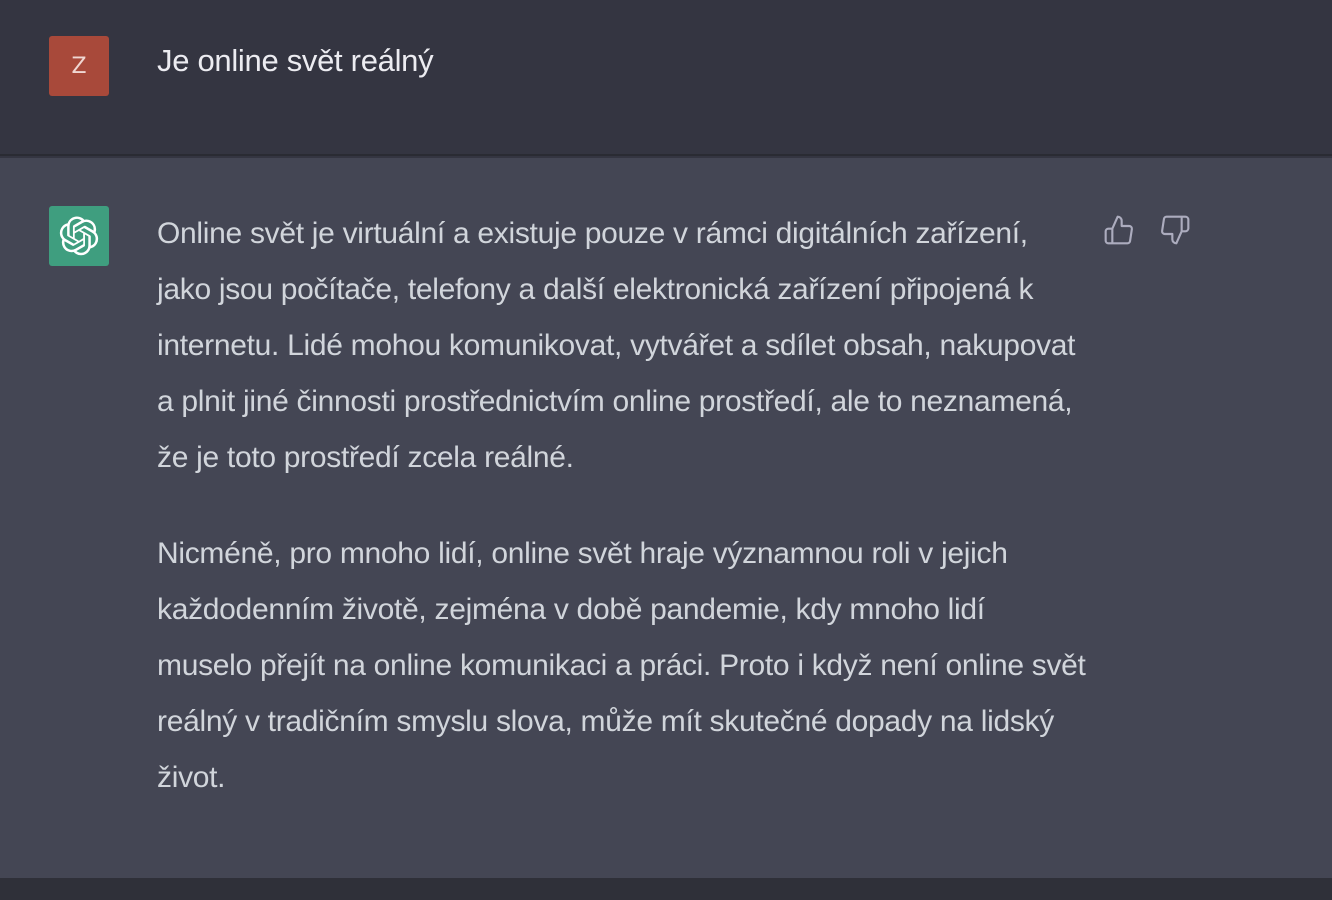 The image size is (1332, 900). I want to click on thumbs-up-icon, so click(1118, 230).